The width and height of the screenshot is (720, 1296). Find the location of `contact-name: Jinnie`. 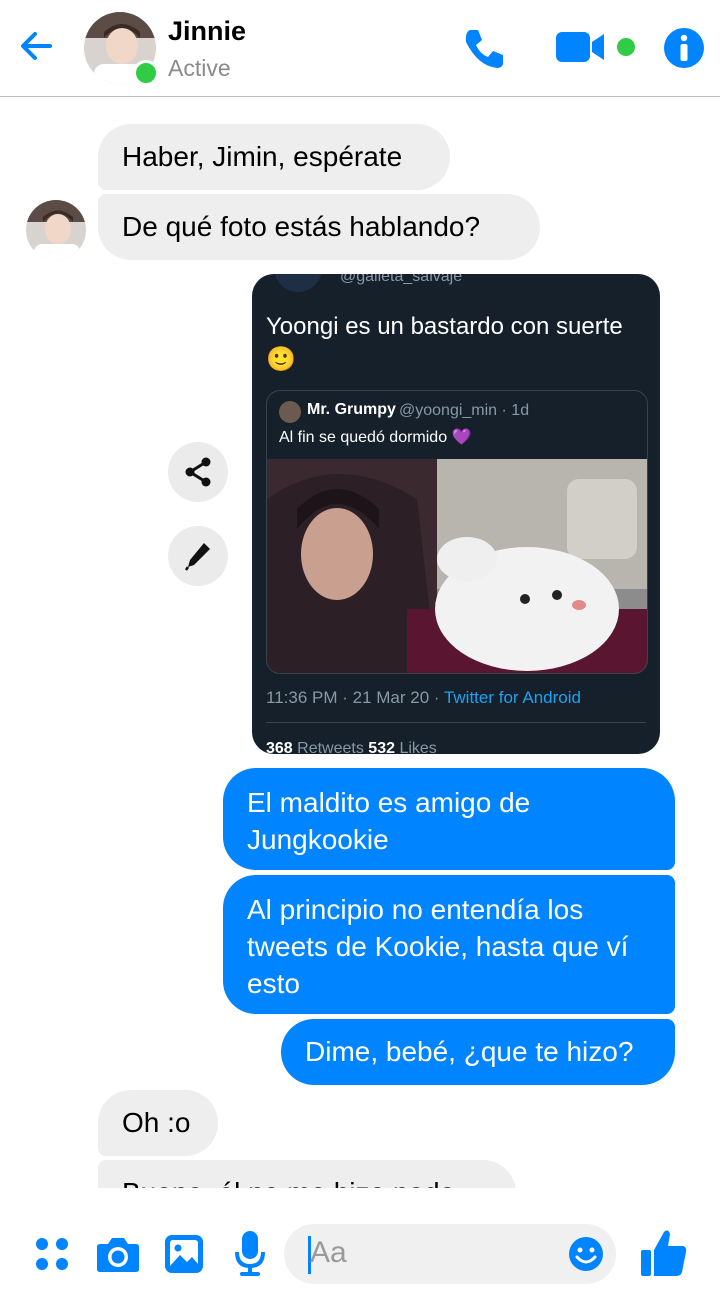

contact-name: Jinnie is located at coordinates (207, 31).